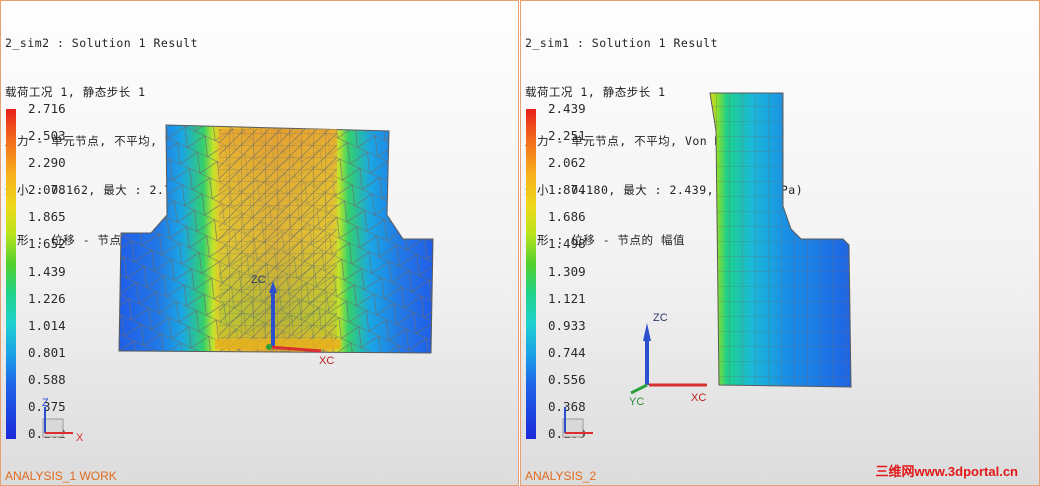 The image size is (1040, 486). Describe the element at coordinates (647, 332) in the screenshot. I see `zc-arrow-icon` at that location.